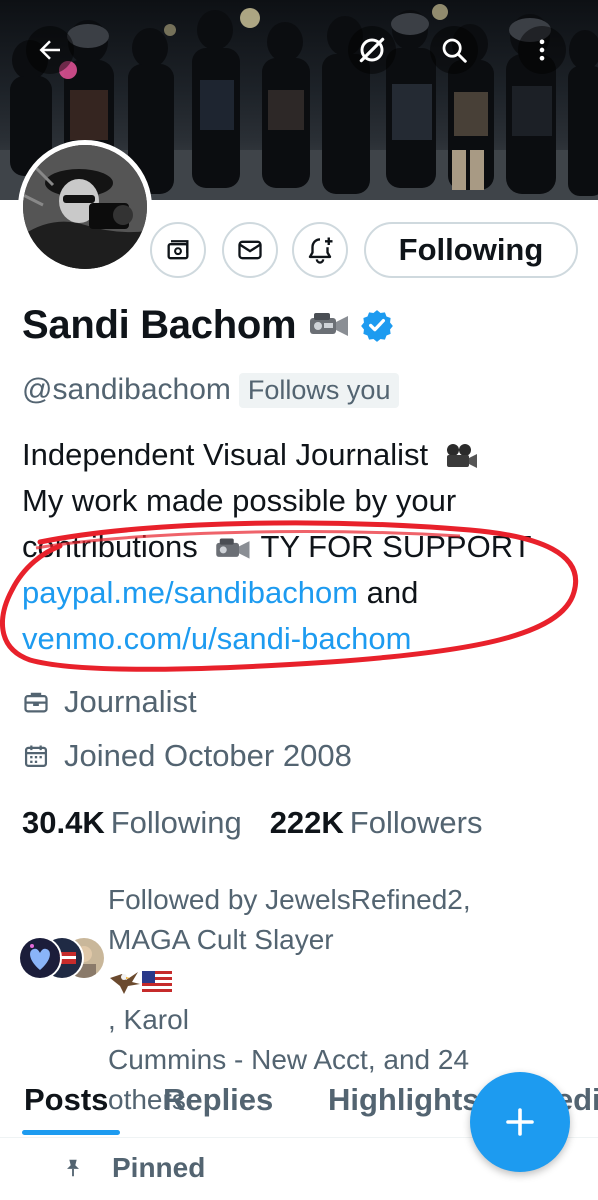 The image size is (598, 1200). I want to click on arrow-left-icon, so click(49, 50).